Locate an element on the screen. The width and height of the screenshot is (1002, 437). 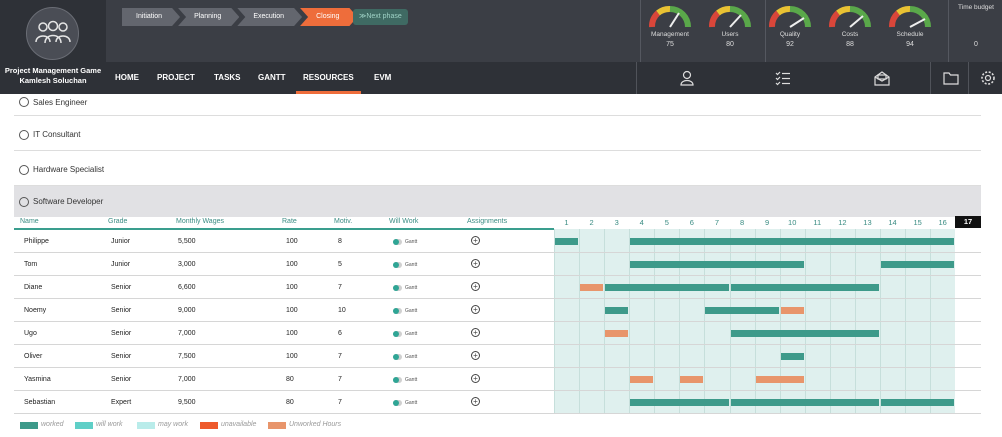
col-motiv: Motiv. is located at coordinates (343, 221).